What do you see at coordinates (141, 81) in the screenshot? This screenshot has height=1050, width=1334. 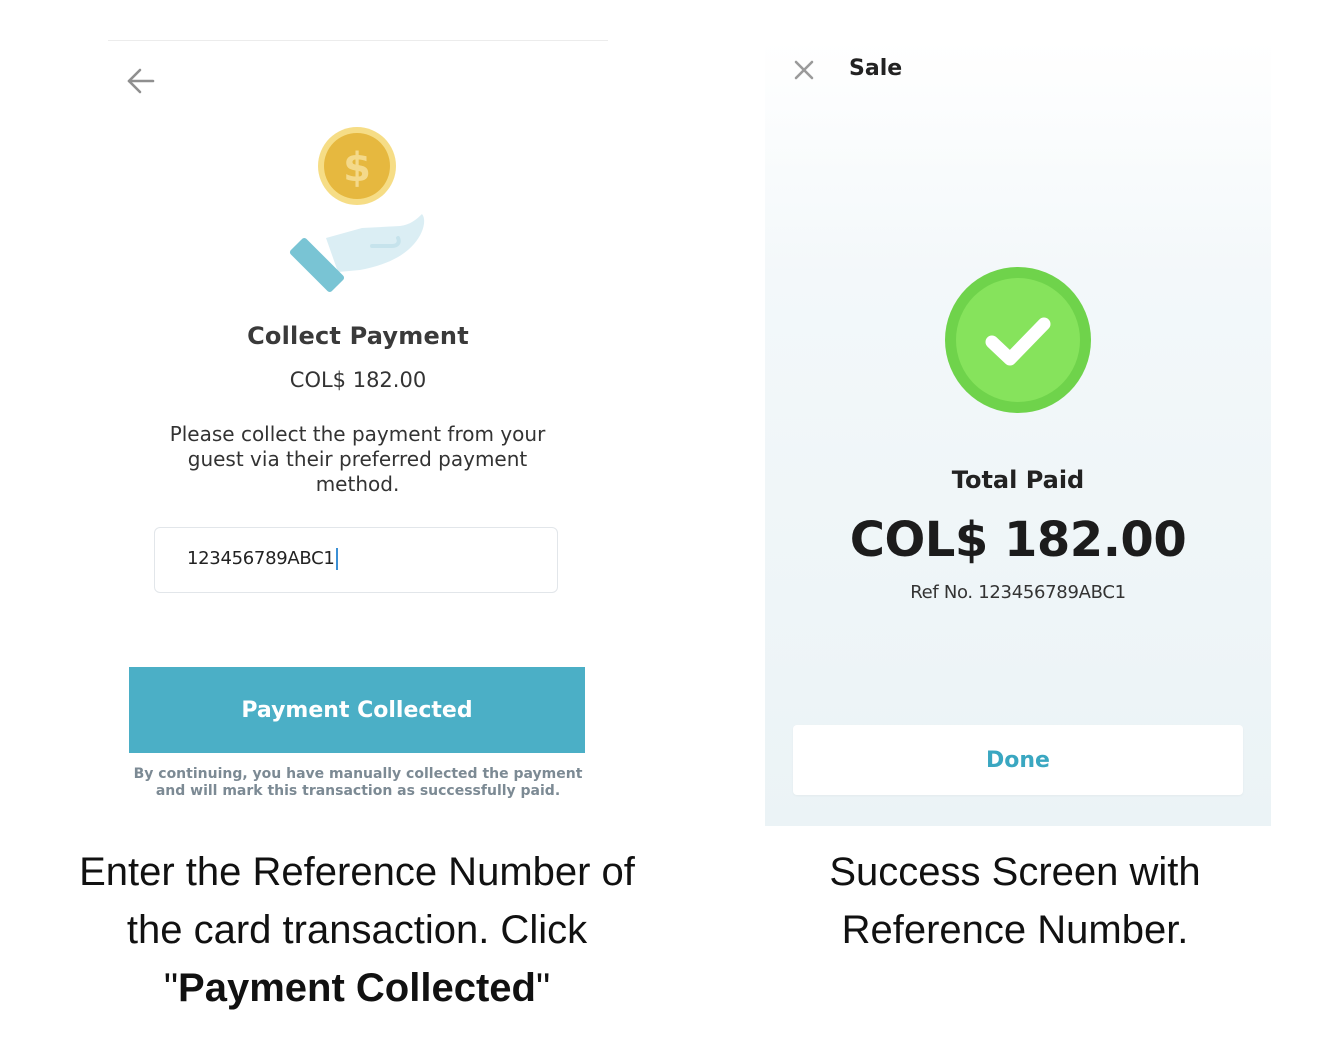 I see `back-arrow-icon` at bounding box center [141, 81].